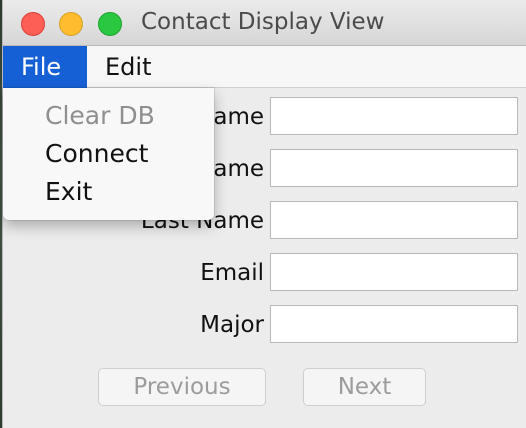 This screenshot has width=526, height=428. I want to click on first-name-label: ame, so click(238, 117).